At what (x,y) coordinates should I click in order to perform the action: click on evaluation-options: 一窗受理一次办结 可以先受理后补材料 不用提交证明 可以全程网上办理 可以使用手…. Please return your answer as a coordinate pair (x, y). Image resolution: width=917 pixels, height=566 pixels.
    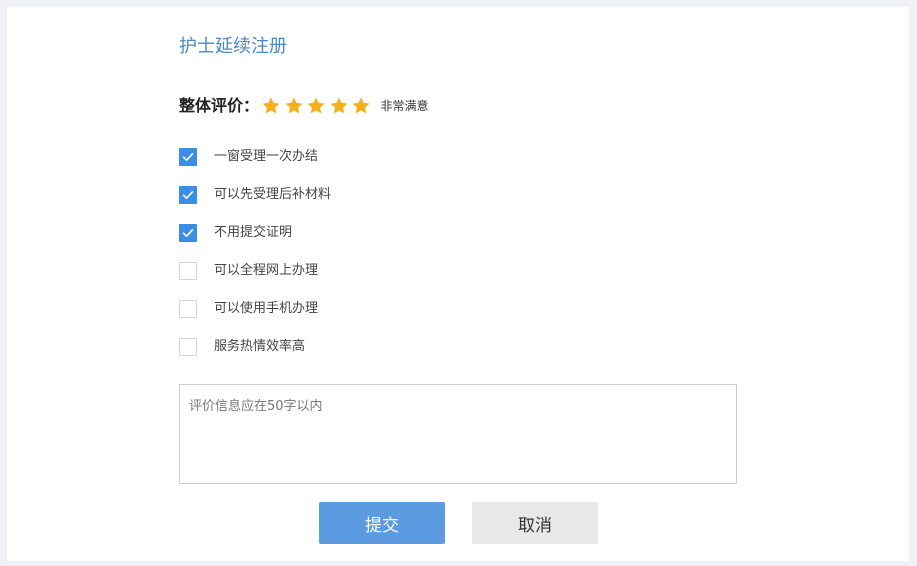
    Looking at the image, I should click on (255, 252).